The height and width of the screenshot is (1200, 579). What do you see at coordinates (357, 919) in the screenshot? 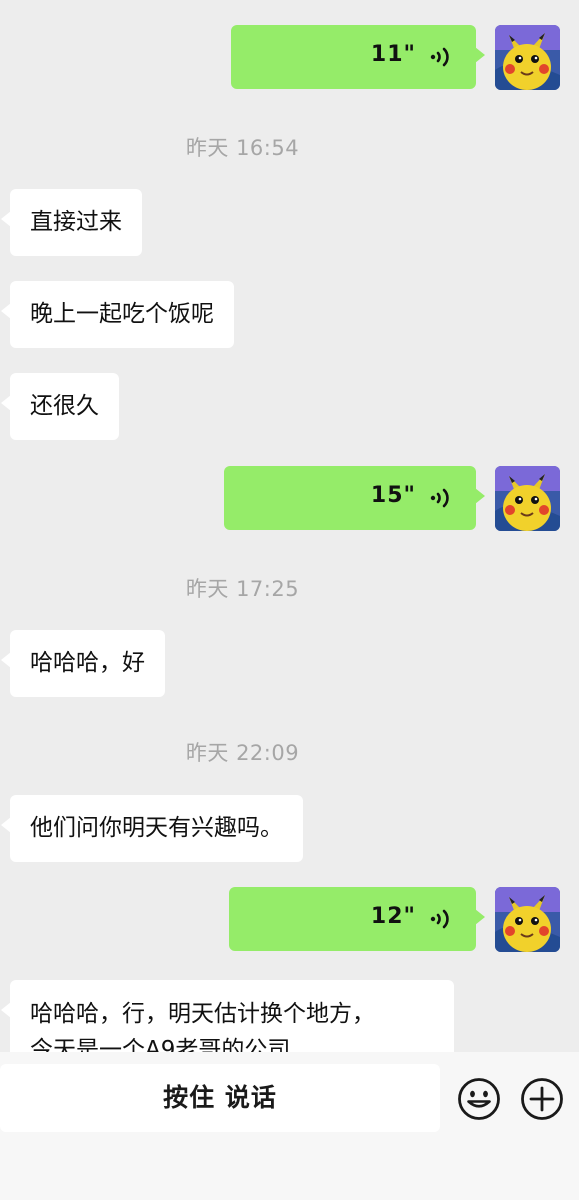
I see `voice-message-bubble: 12"` at bounding box center [357, 919].